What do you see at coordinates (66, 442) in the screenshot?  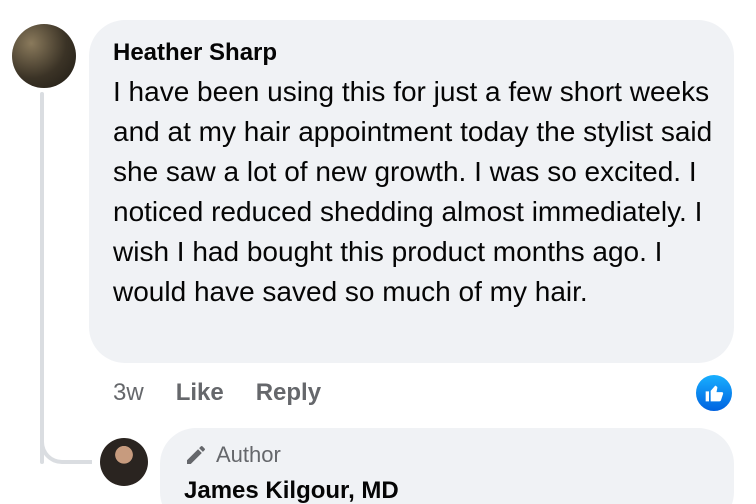 I see `thread-connector-curve` at bounding box center [66, 442].